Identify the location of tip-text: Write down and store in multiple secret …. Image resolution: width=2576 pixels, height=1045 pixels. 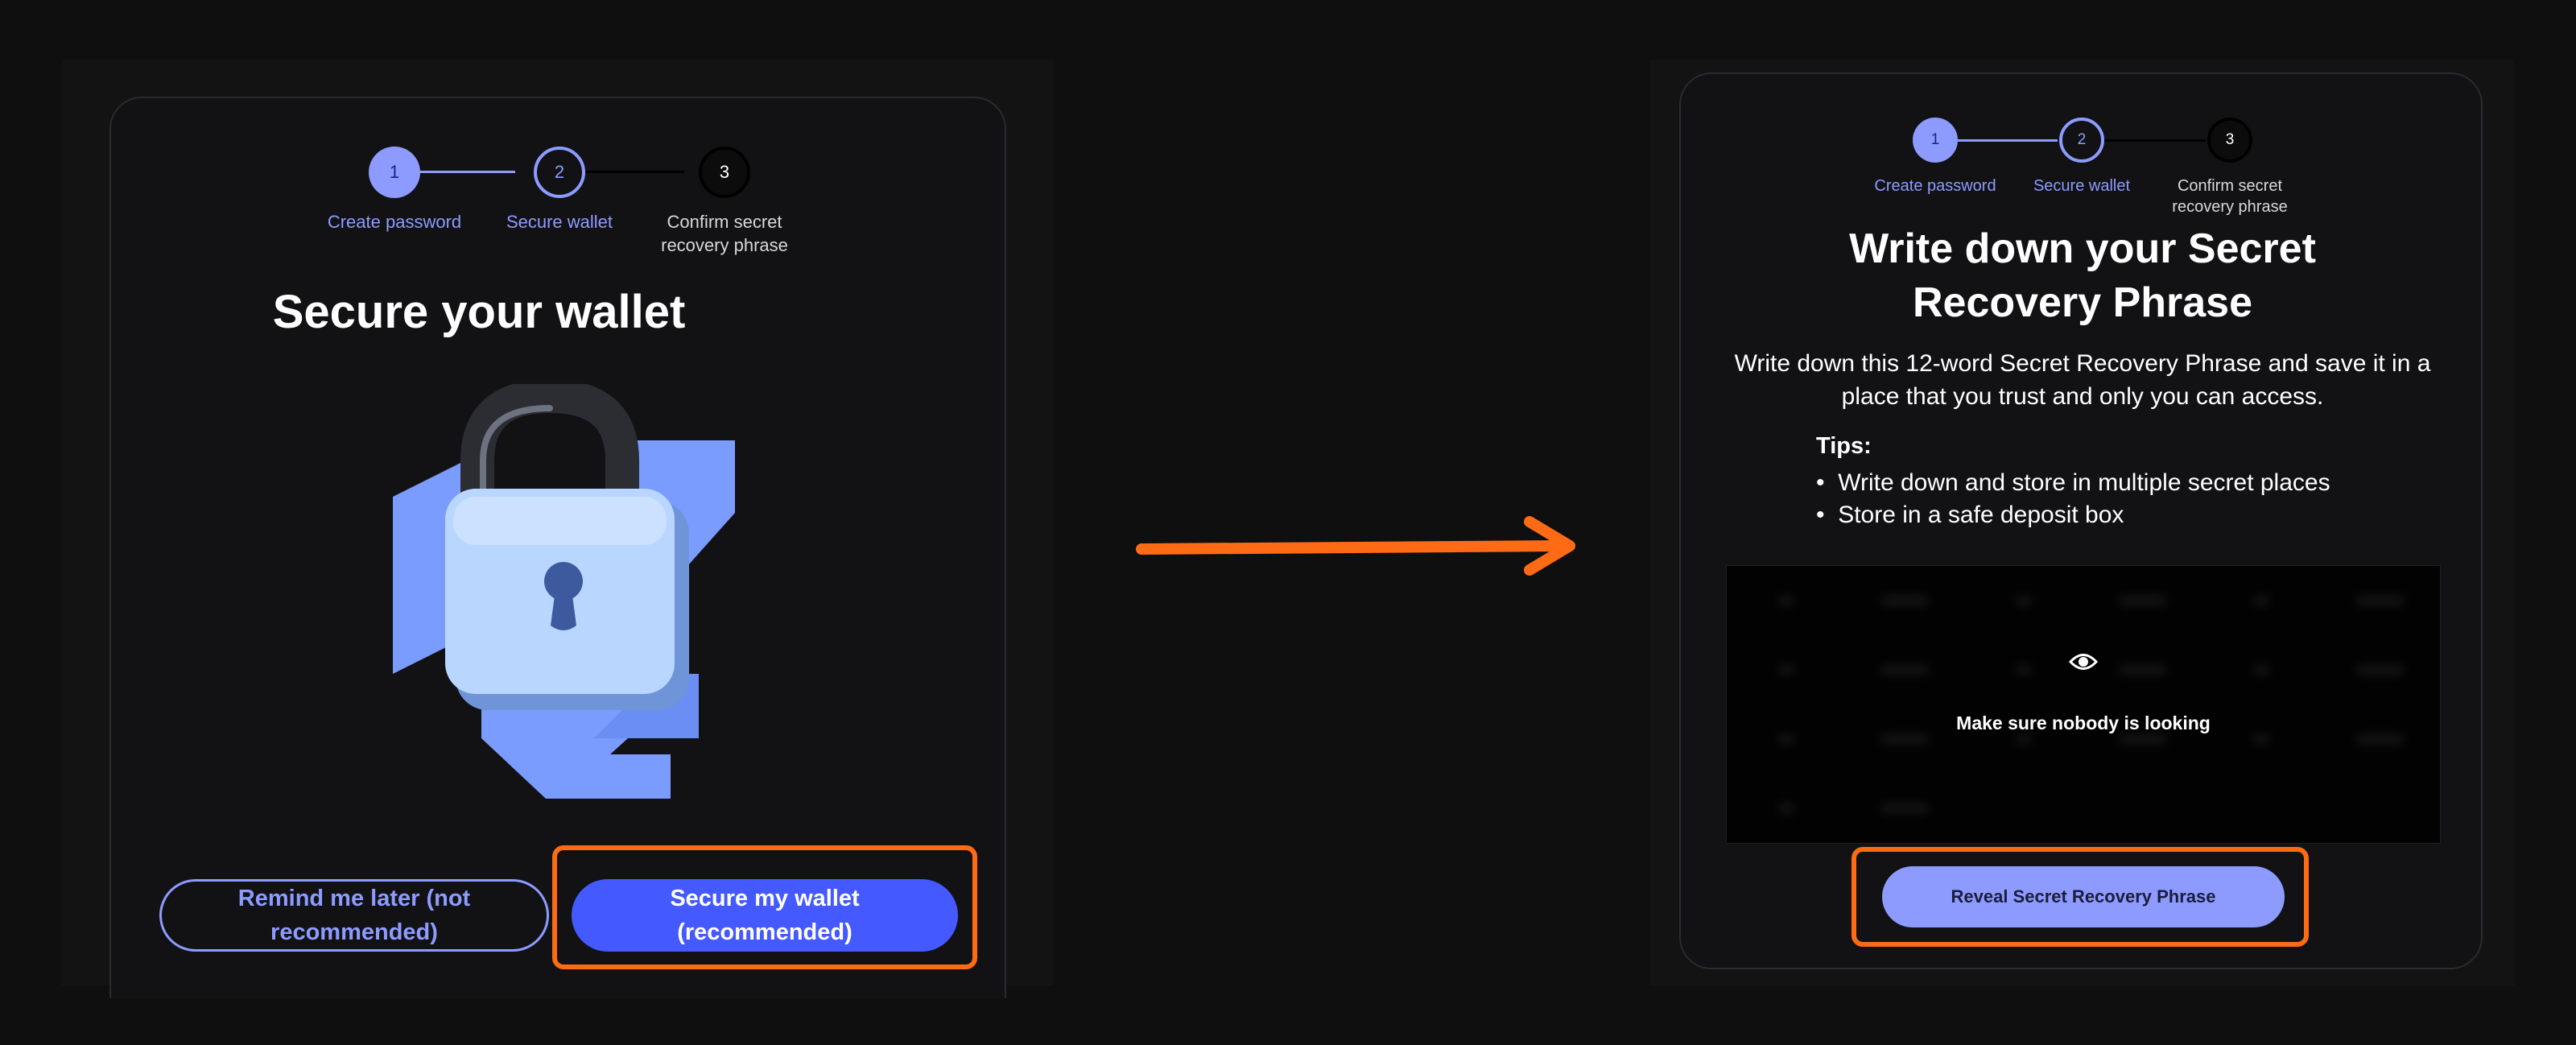
(2084, 483).